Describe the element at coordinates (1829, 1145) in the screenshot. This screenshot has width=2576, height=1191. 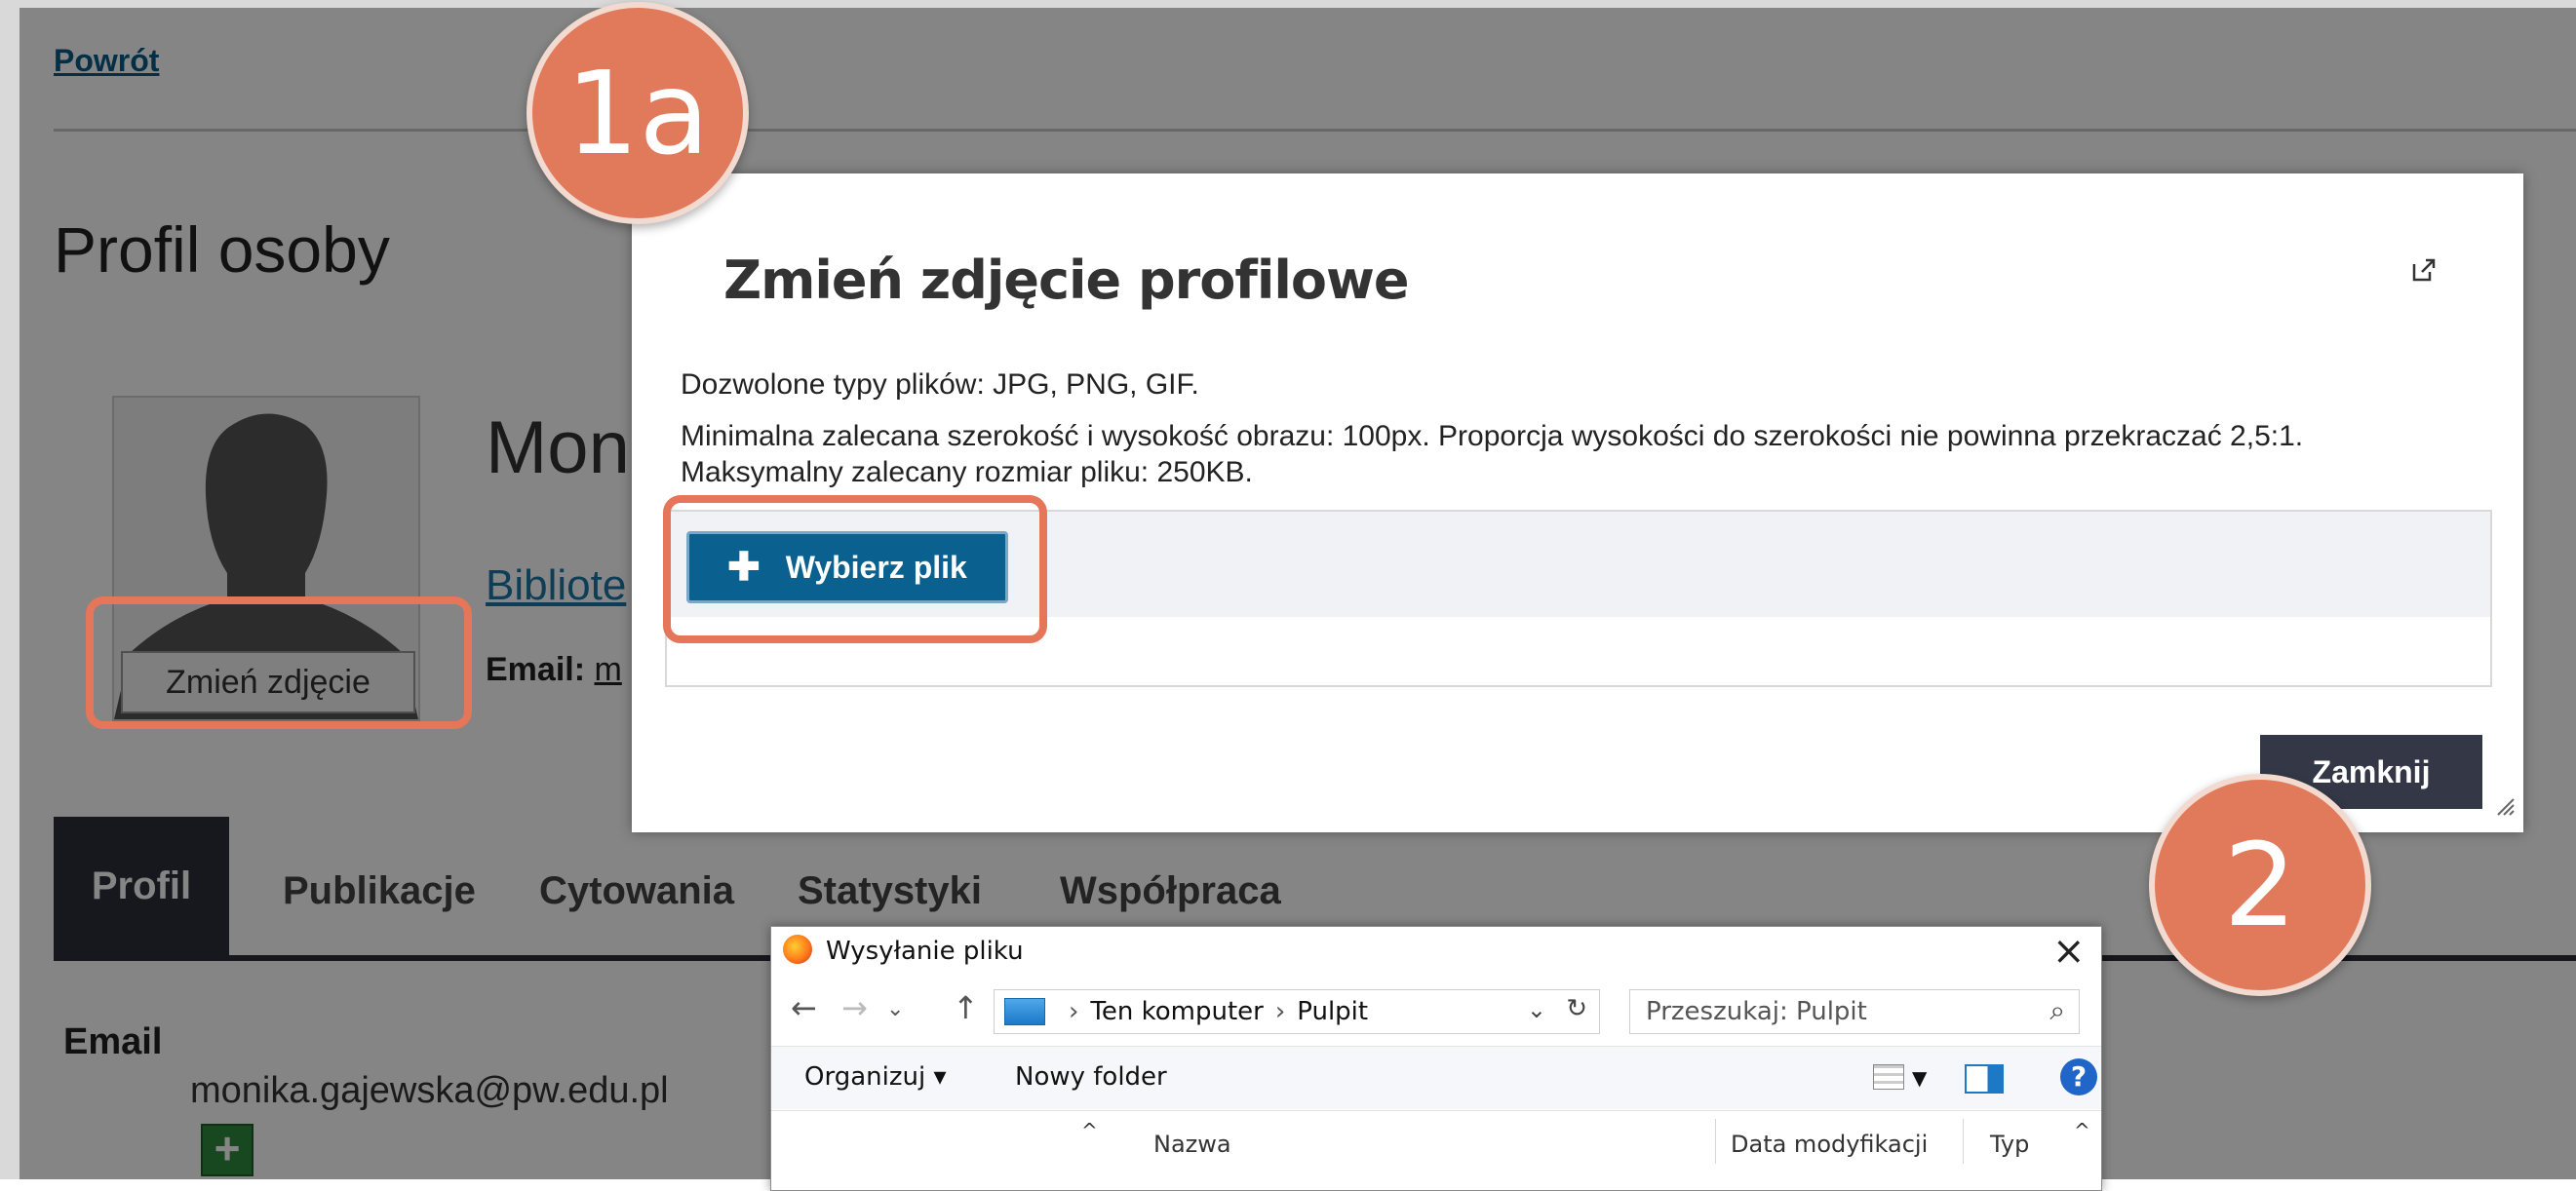
I see `column-date: Data modyfikacji` at that location.